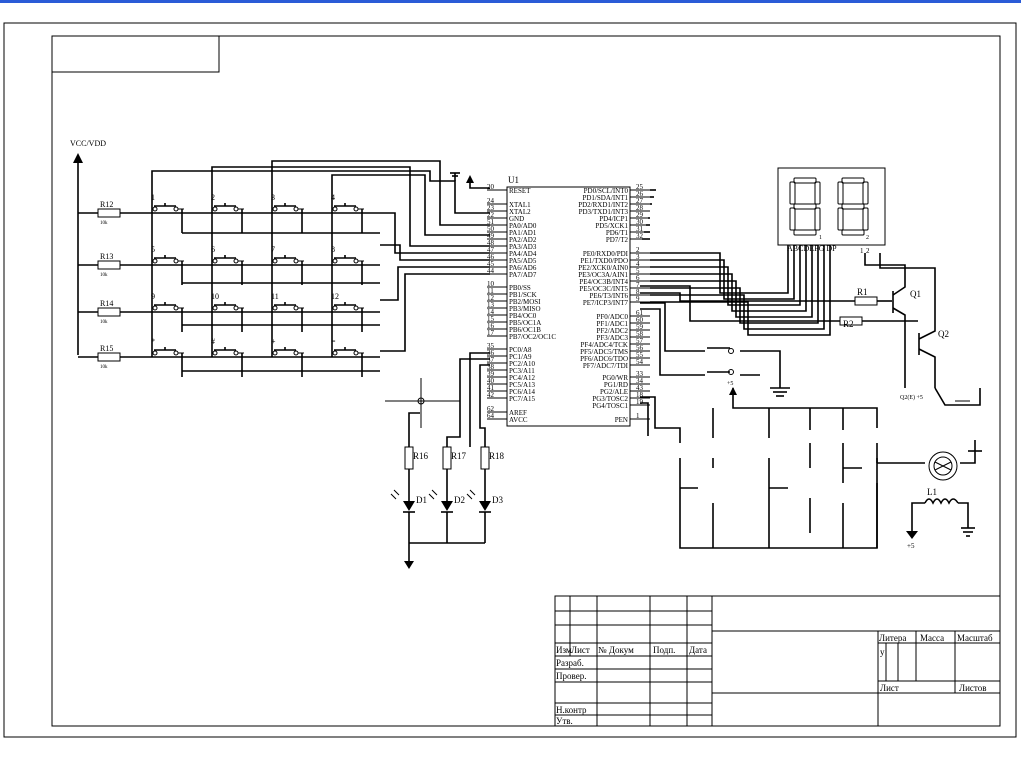  Describe the element at coordinates (868, 251) in the screenshot. I see `svg-text: 2` at that location.